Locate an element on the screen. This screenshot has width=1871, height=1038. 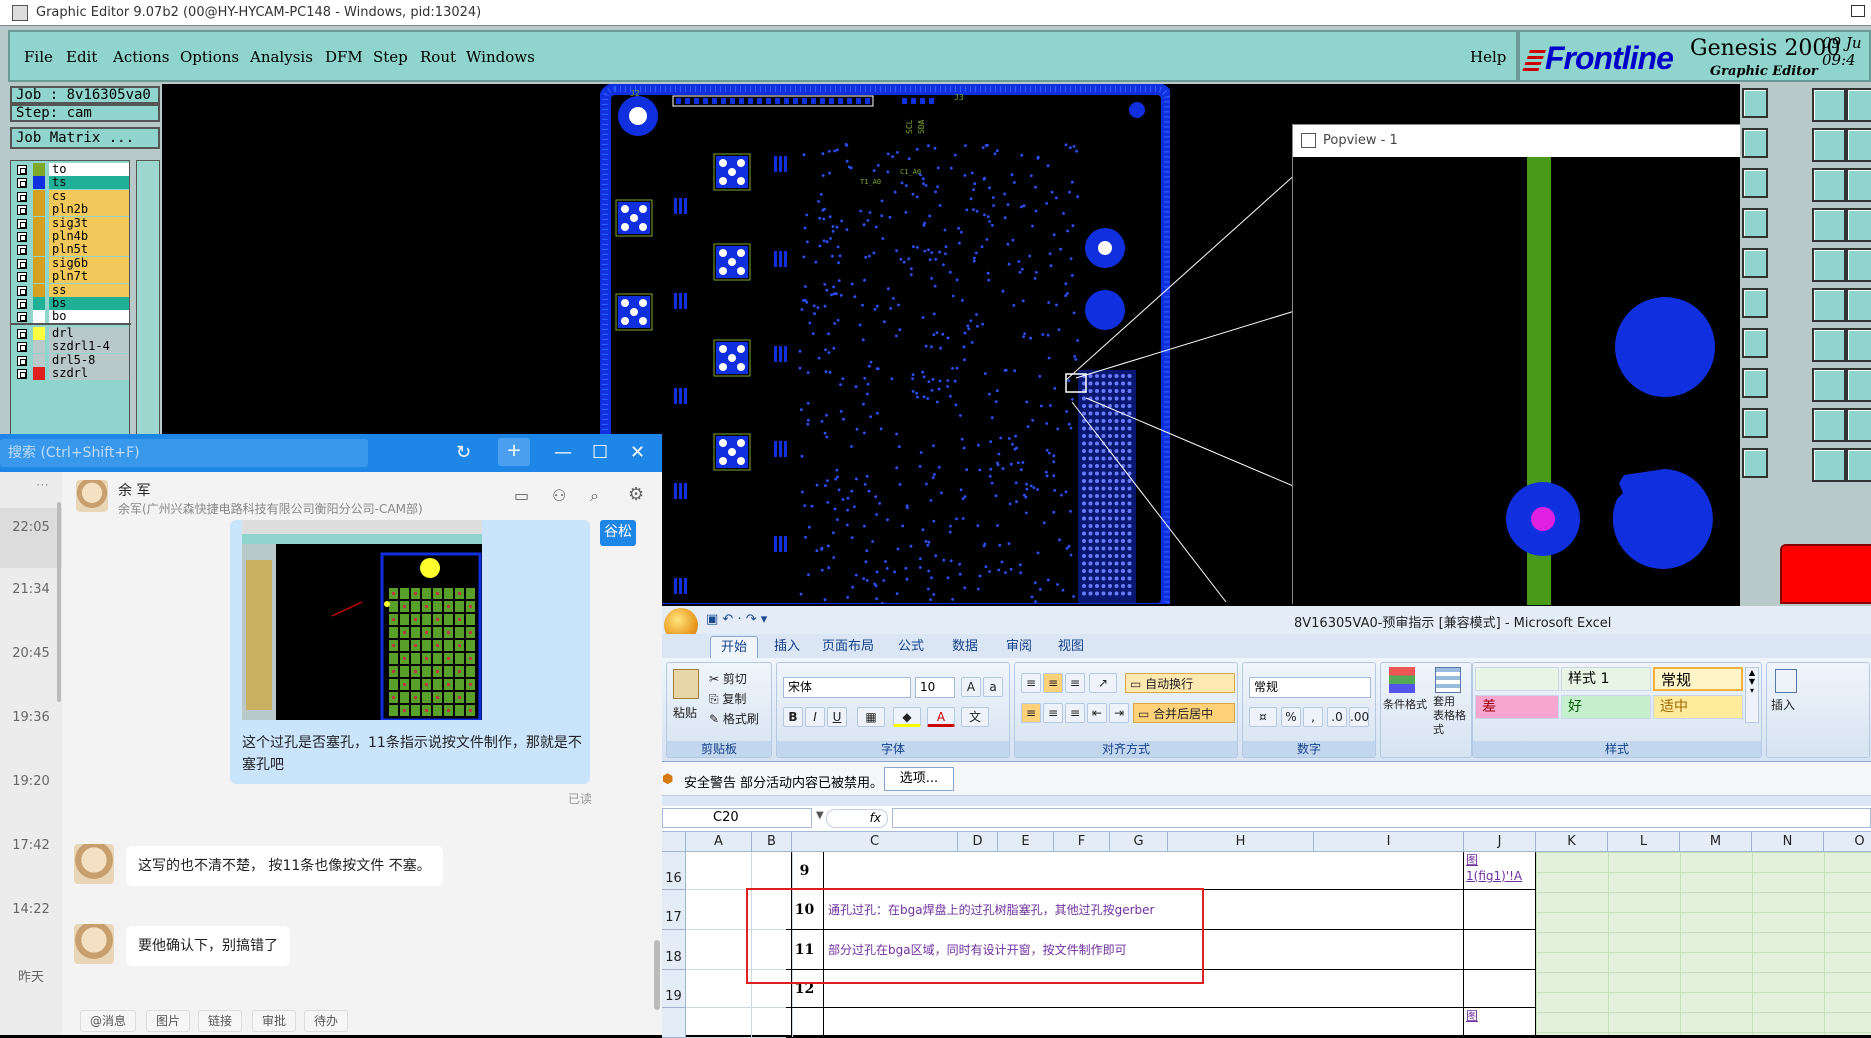
increase-decimal-icon: .0 is located at coordinates (1337, 717).